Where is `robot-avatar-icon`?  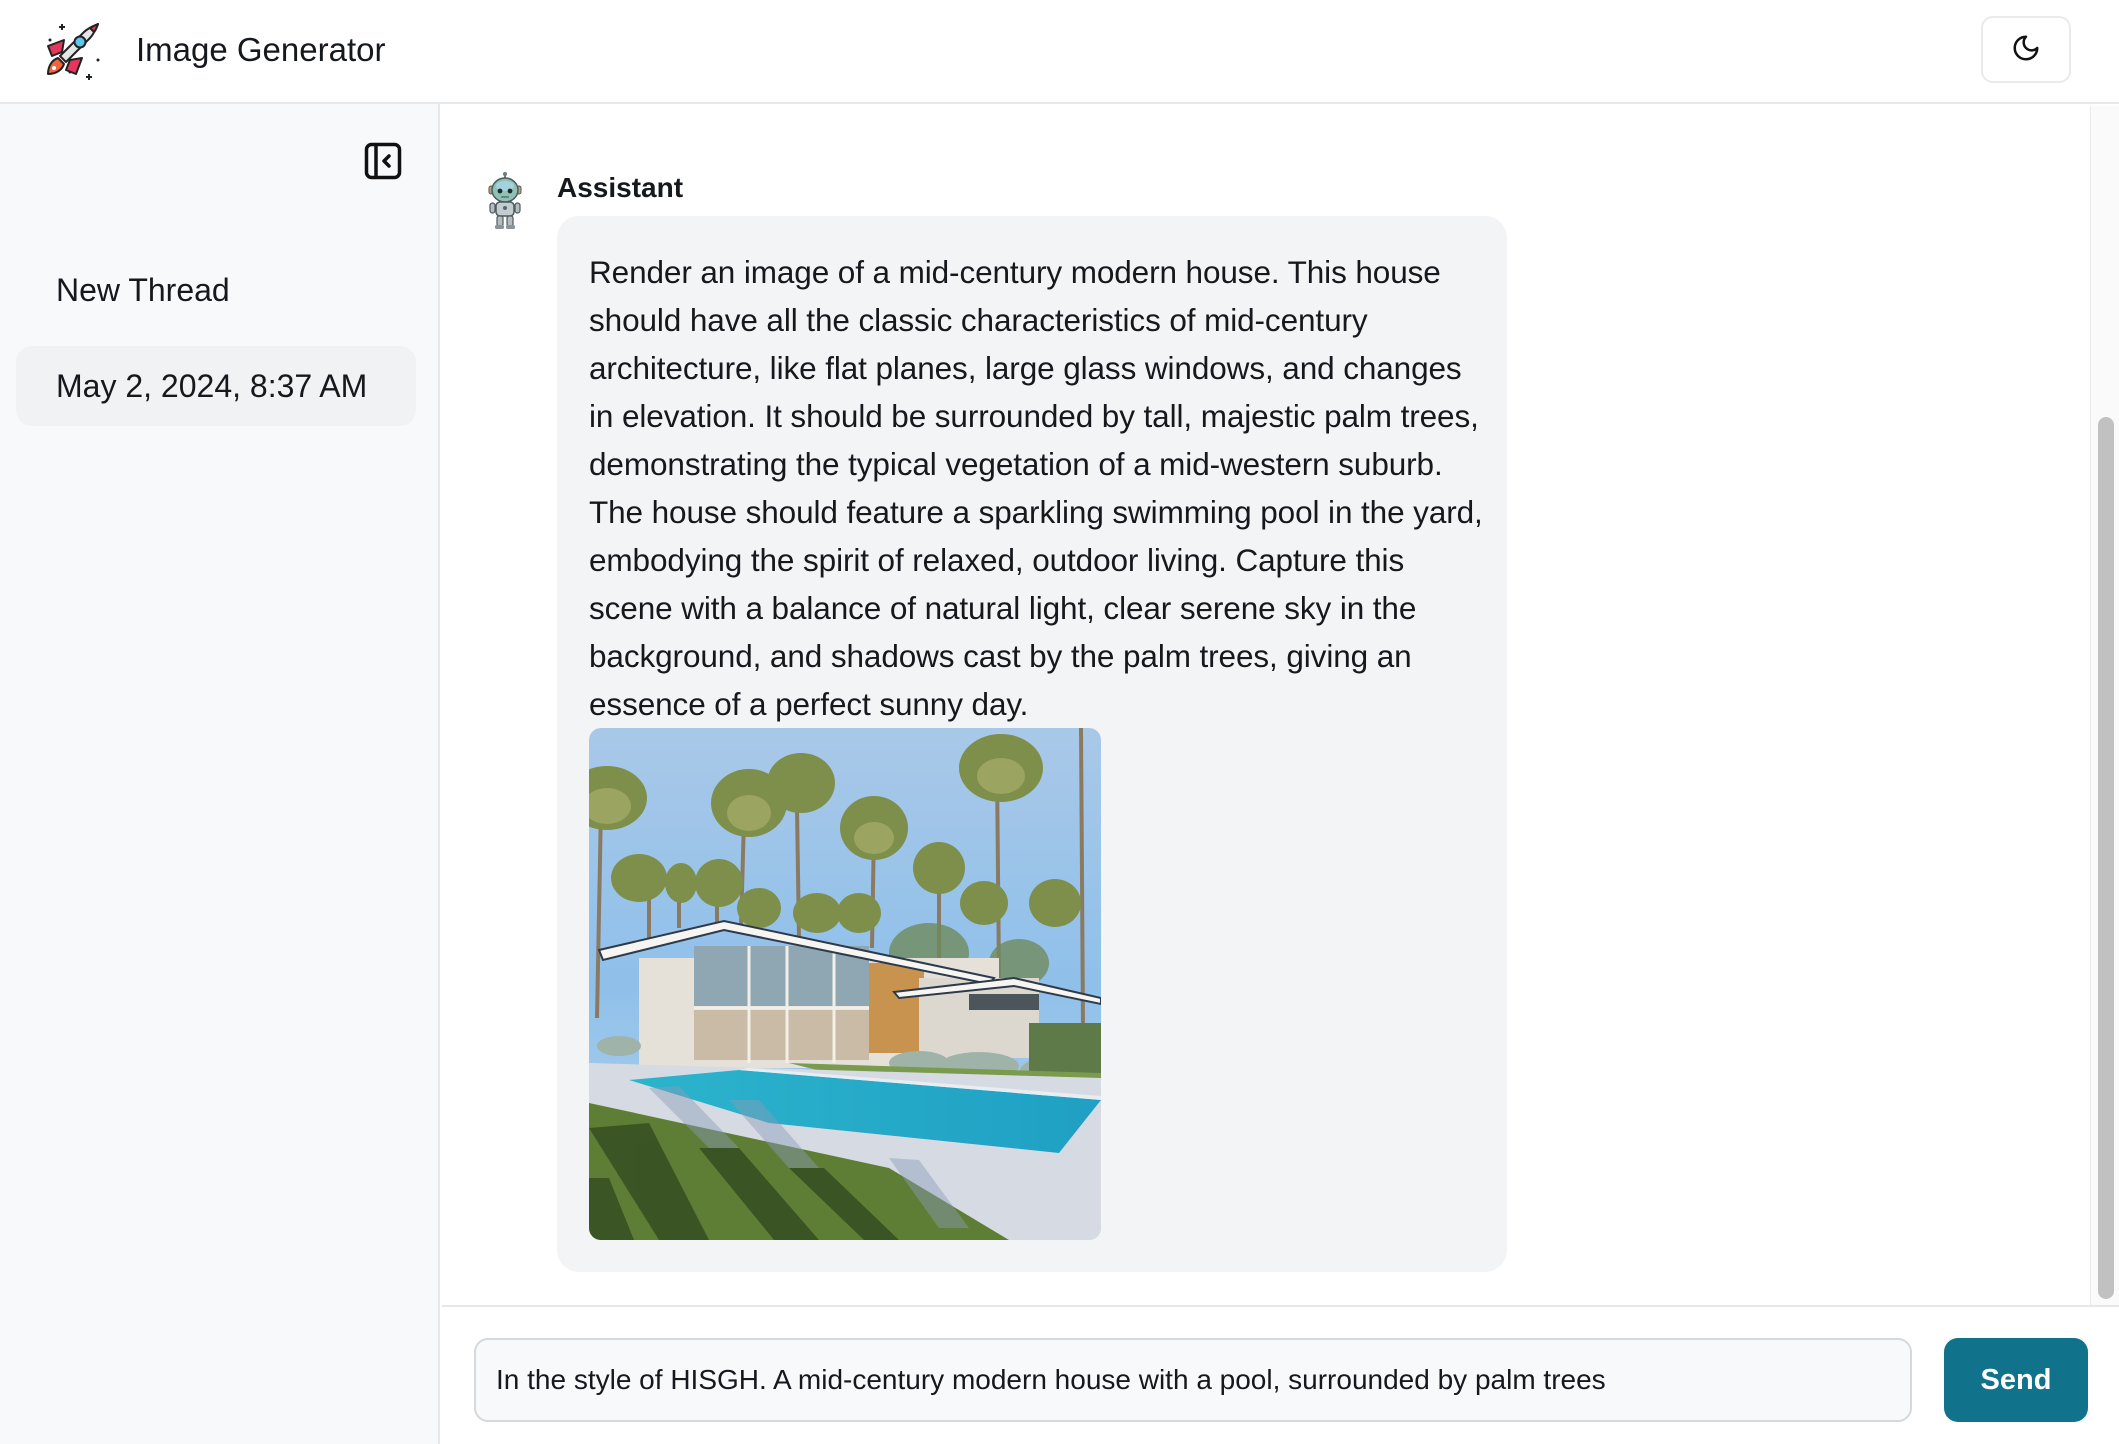
robot-avatar-icon is located at coordinates (505, 201).